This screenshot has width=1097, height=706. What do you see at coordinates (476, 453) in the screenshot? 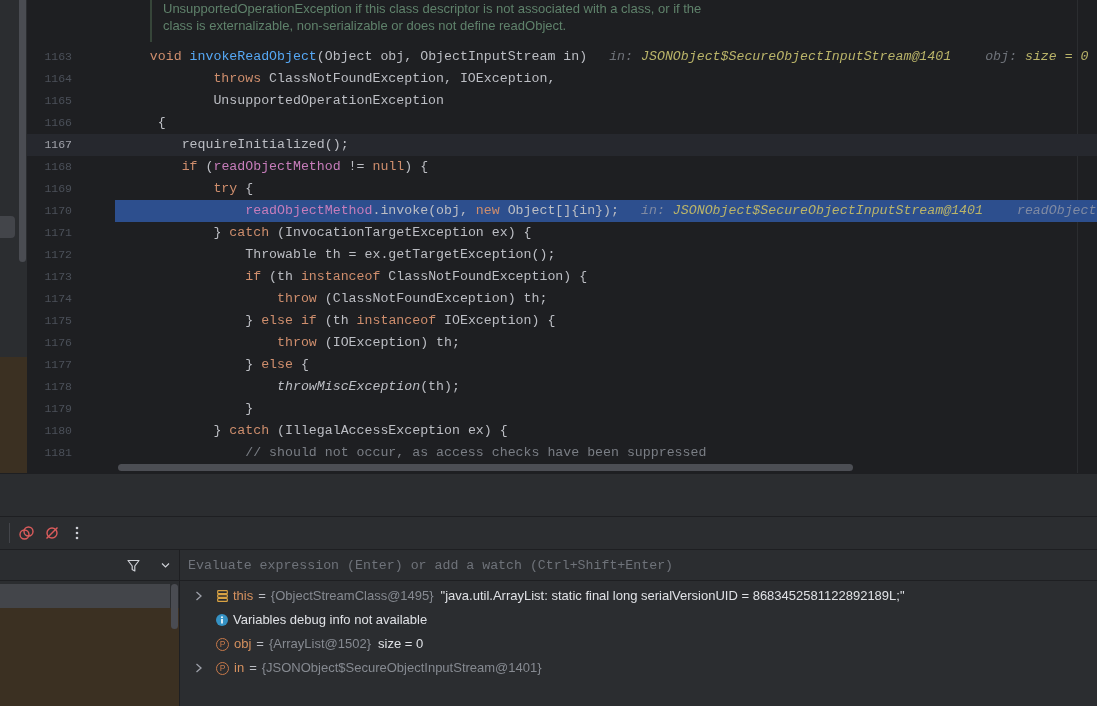
I see `code-line: // should not occur, as access checks have been suppressed` at bounding box center [476, 453].